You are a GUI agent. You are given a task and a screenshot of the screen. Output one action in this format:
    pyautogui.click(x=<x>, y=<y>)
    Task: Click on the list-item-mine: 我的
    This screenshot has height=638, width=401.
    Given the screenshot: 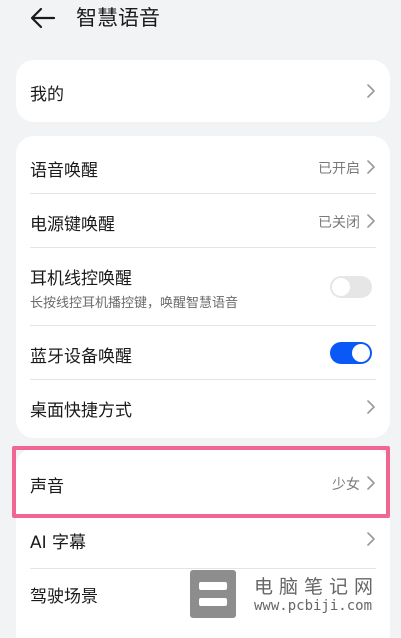 What is the action you would take?
    pyautogui.click(x=203, y=91)
    